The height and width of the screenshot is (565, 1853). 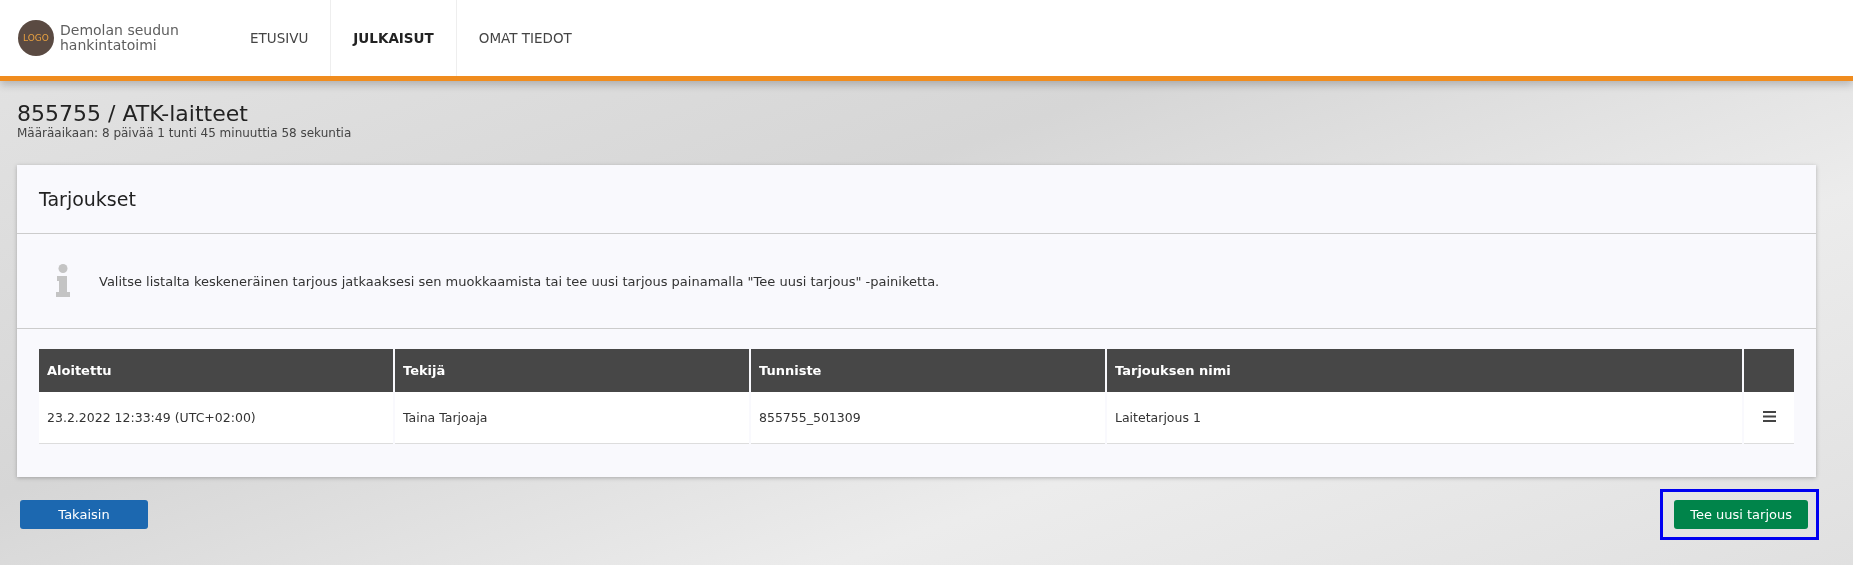 What do you see at coordinates (1769, 416) in the screenshot?
I see `menu-icon` at bounding box center [1769, 416].